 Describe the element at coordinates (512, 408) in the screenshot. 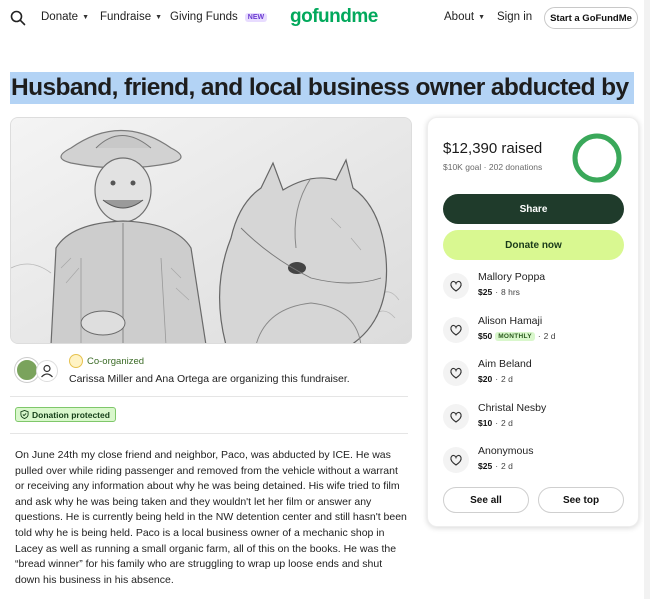

I see `donor-name: Christal Nesby` at that location.